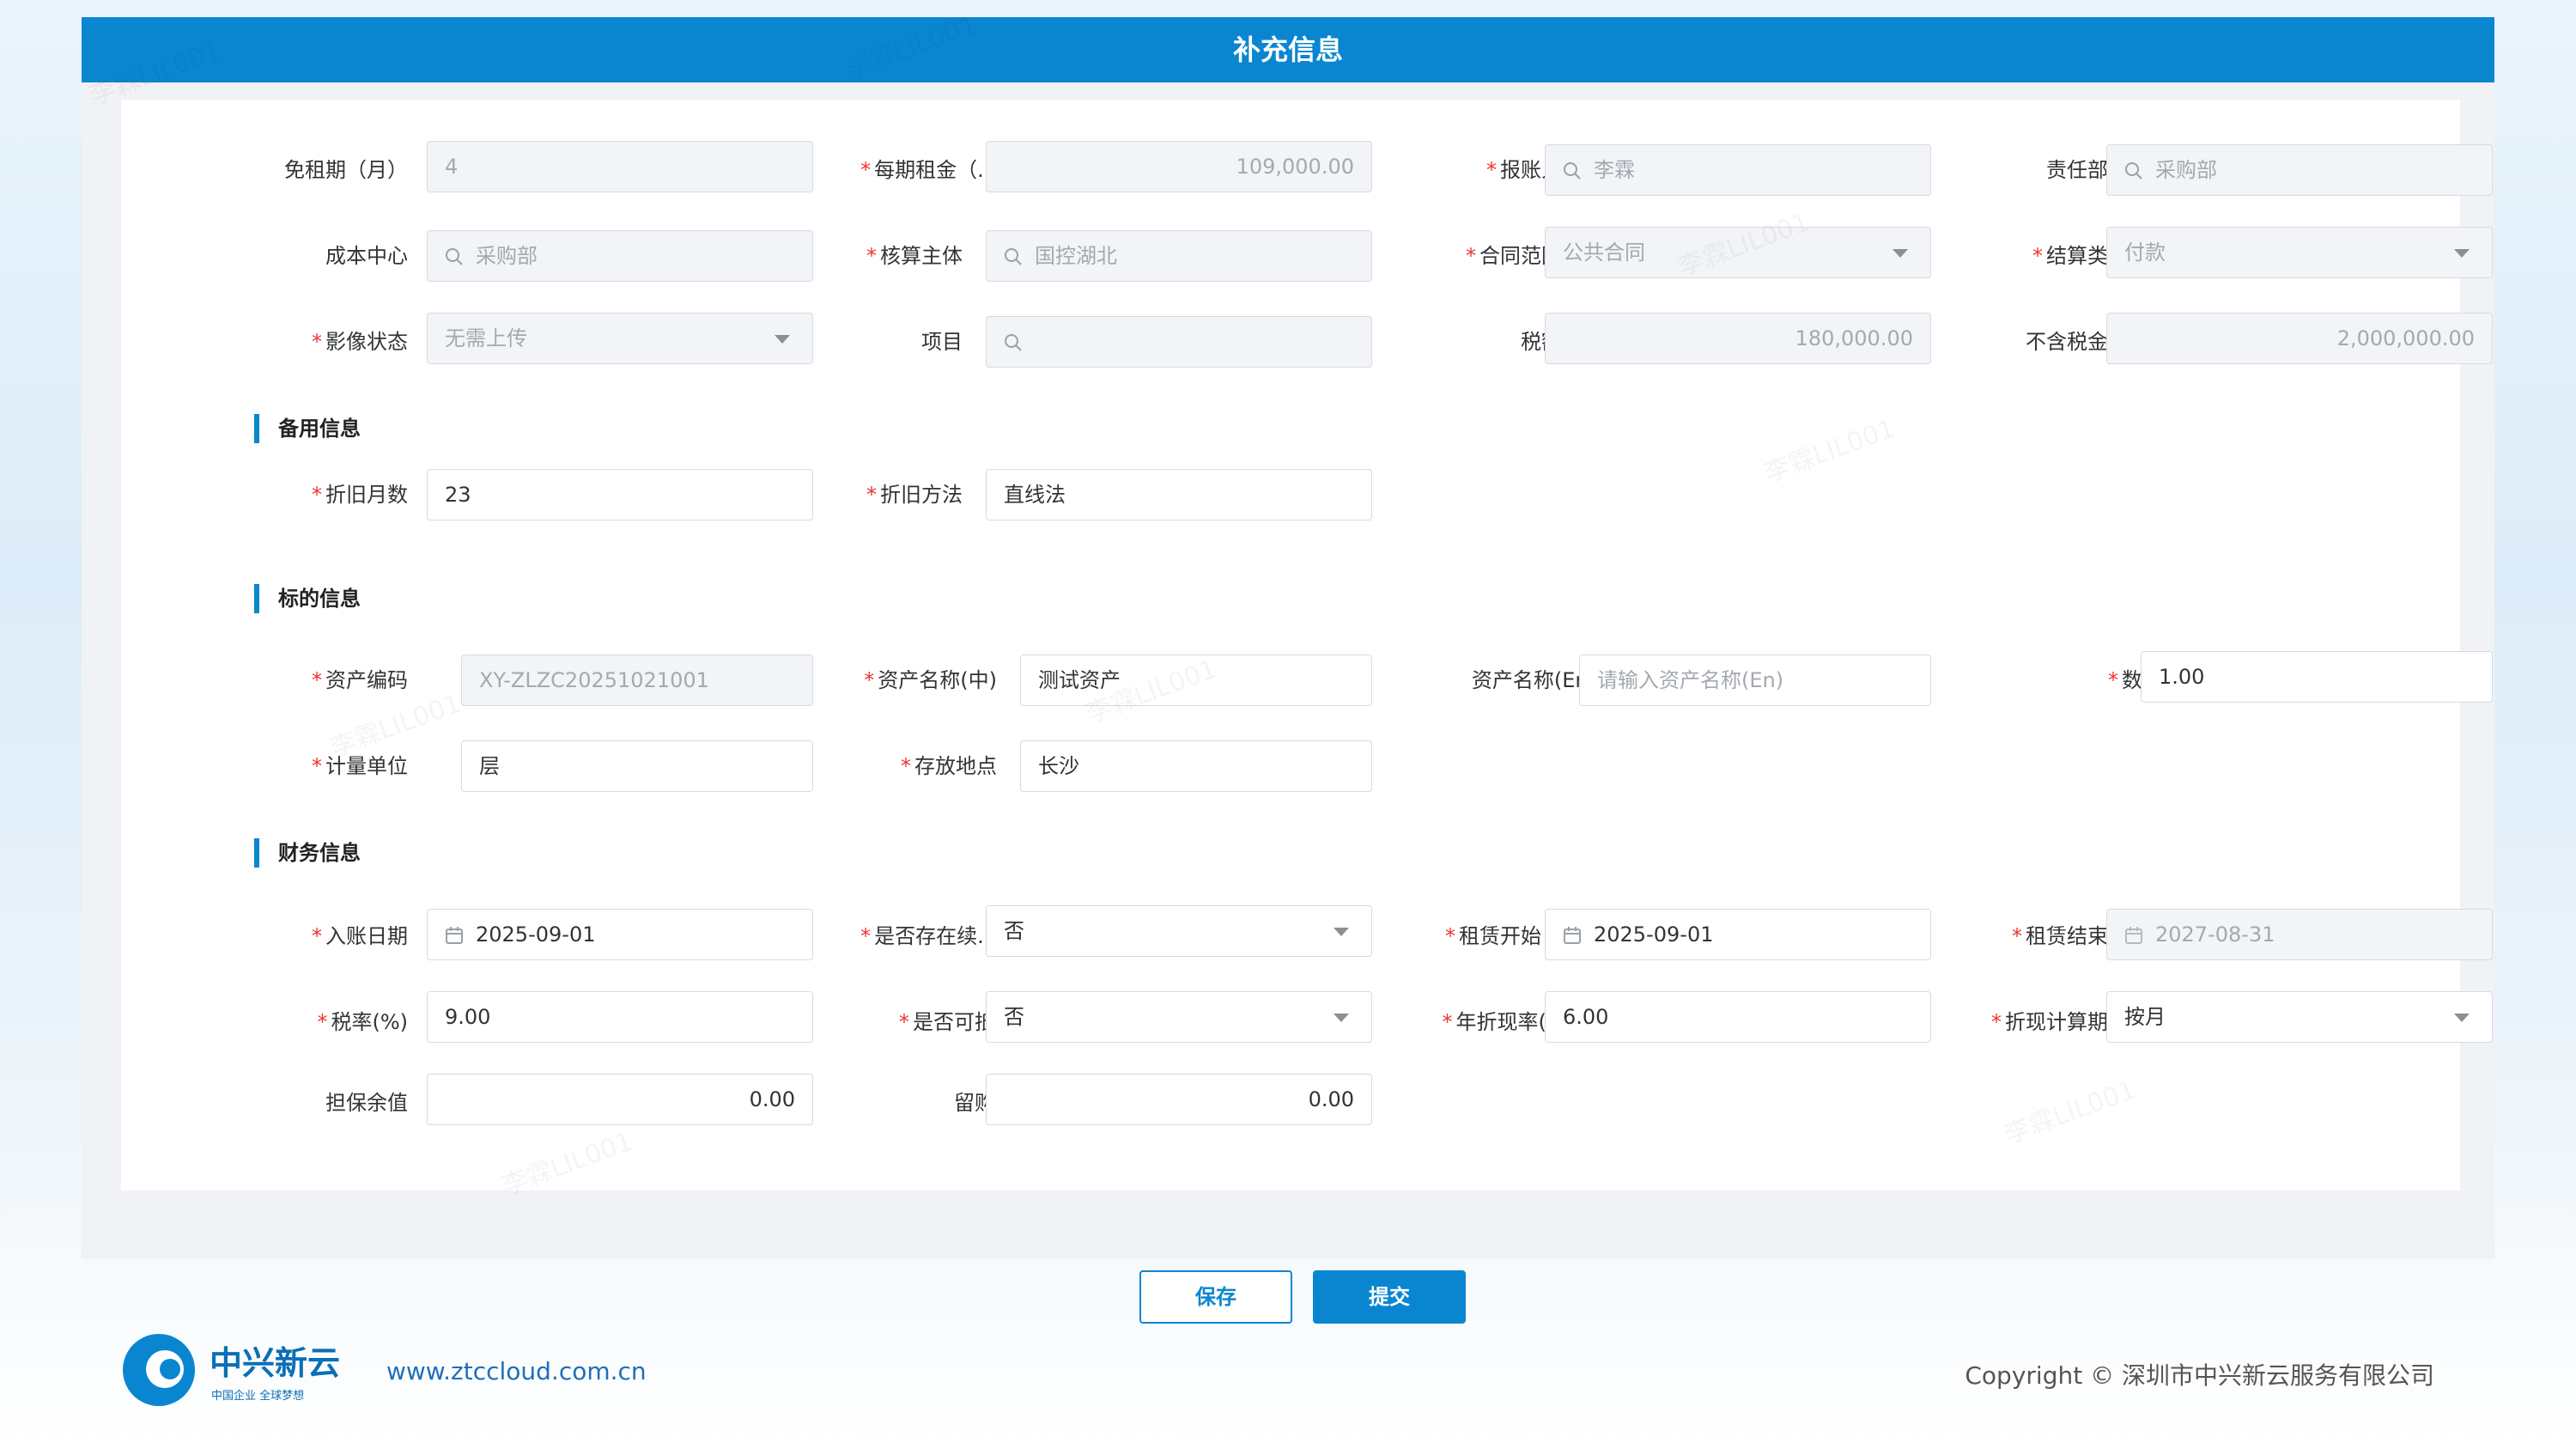  What do you see at coordinates (1179, 1099) in the screenshot?
I see `buyback-price-input: 0.00` at bounding box center [1179, 1099].